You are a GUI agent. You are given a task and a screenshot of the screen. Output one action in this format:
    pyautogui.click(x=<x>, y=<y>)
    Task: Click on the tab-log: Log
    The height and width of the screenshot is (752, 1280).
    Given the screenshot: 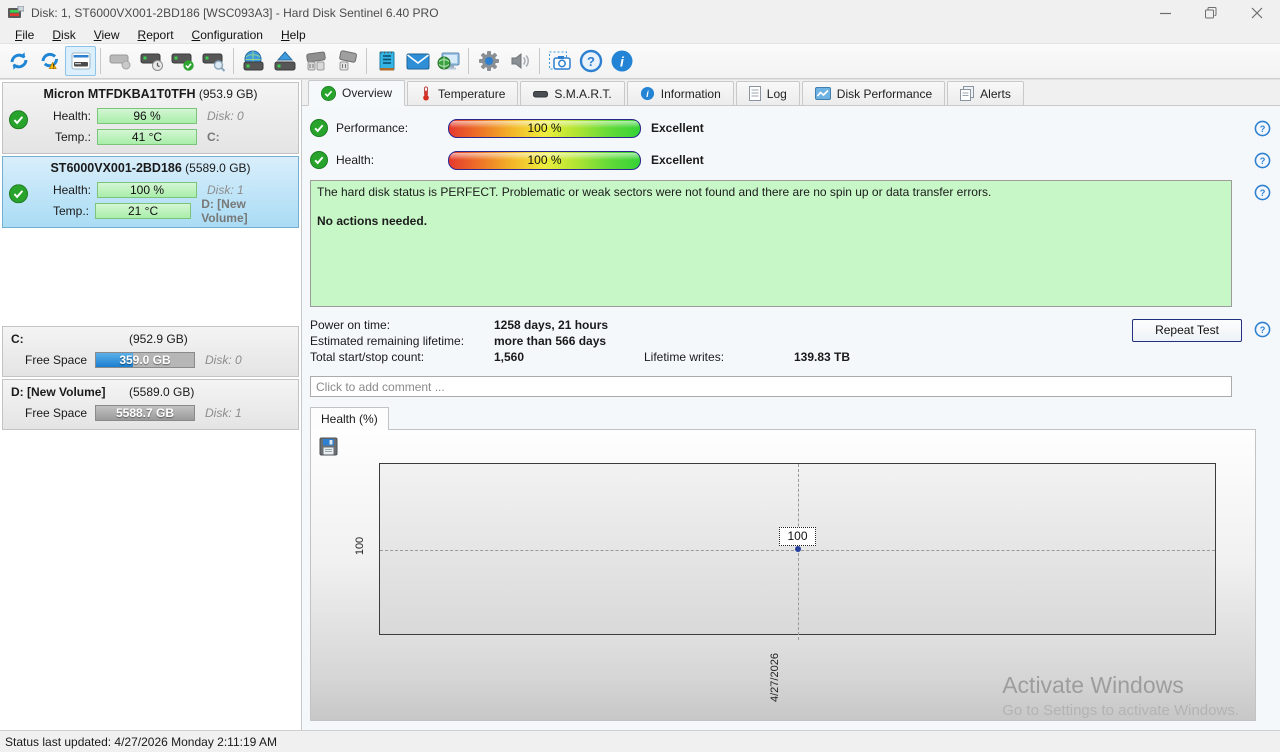 What is the action you would take?
    pyautogui.click(x=767, y=93)
    